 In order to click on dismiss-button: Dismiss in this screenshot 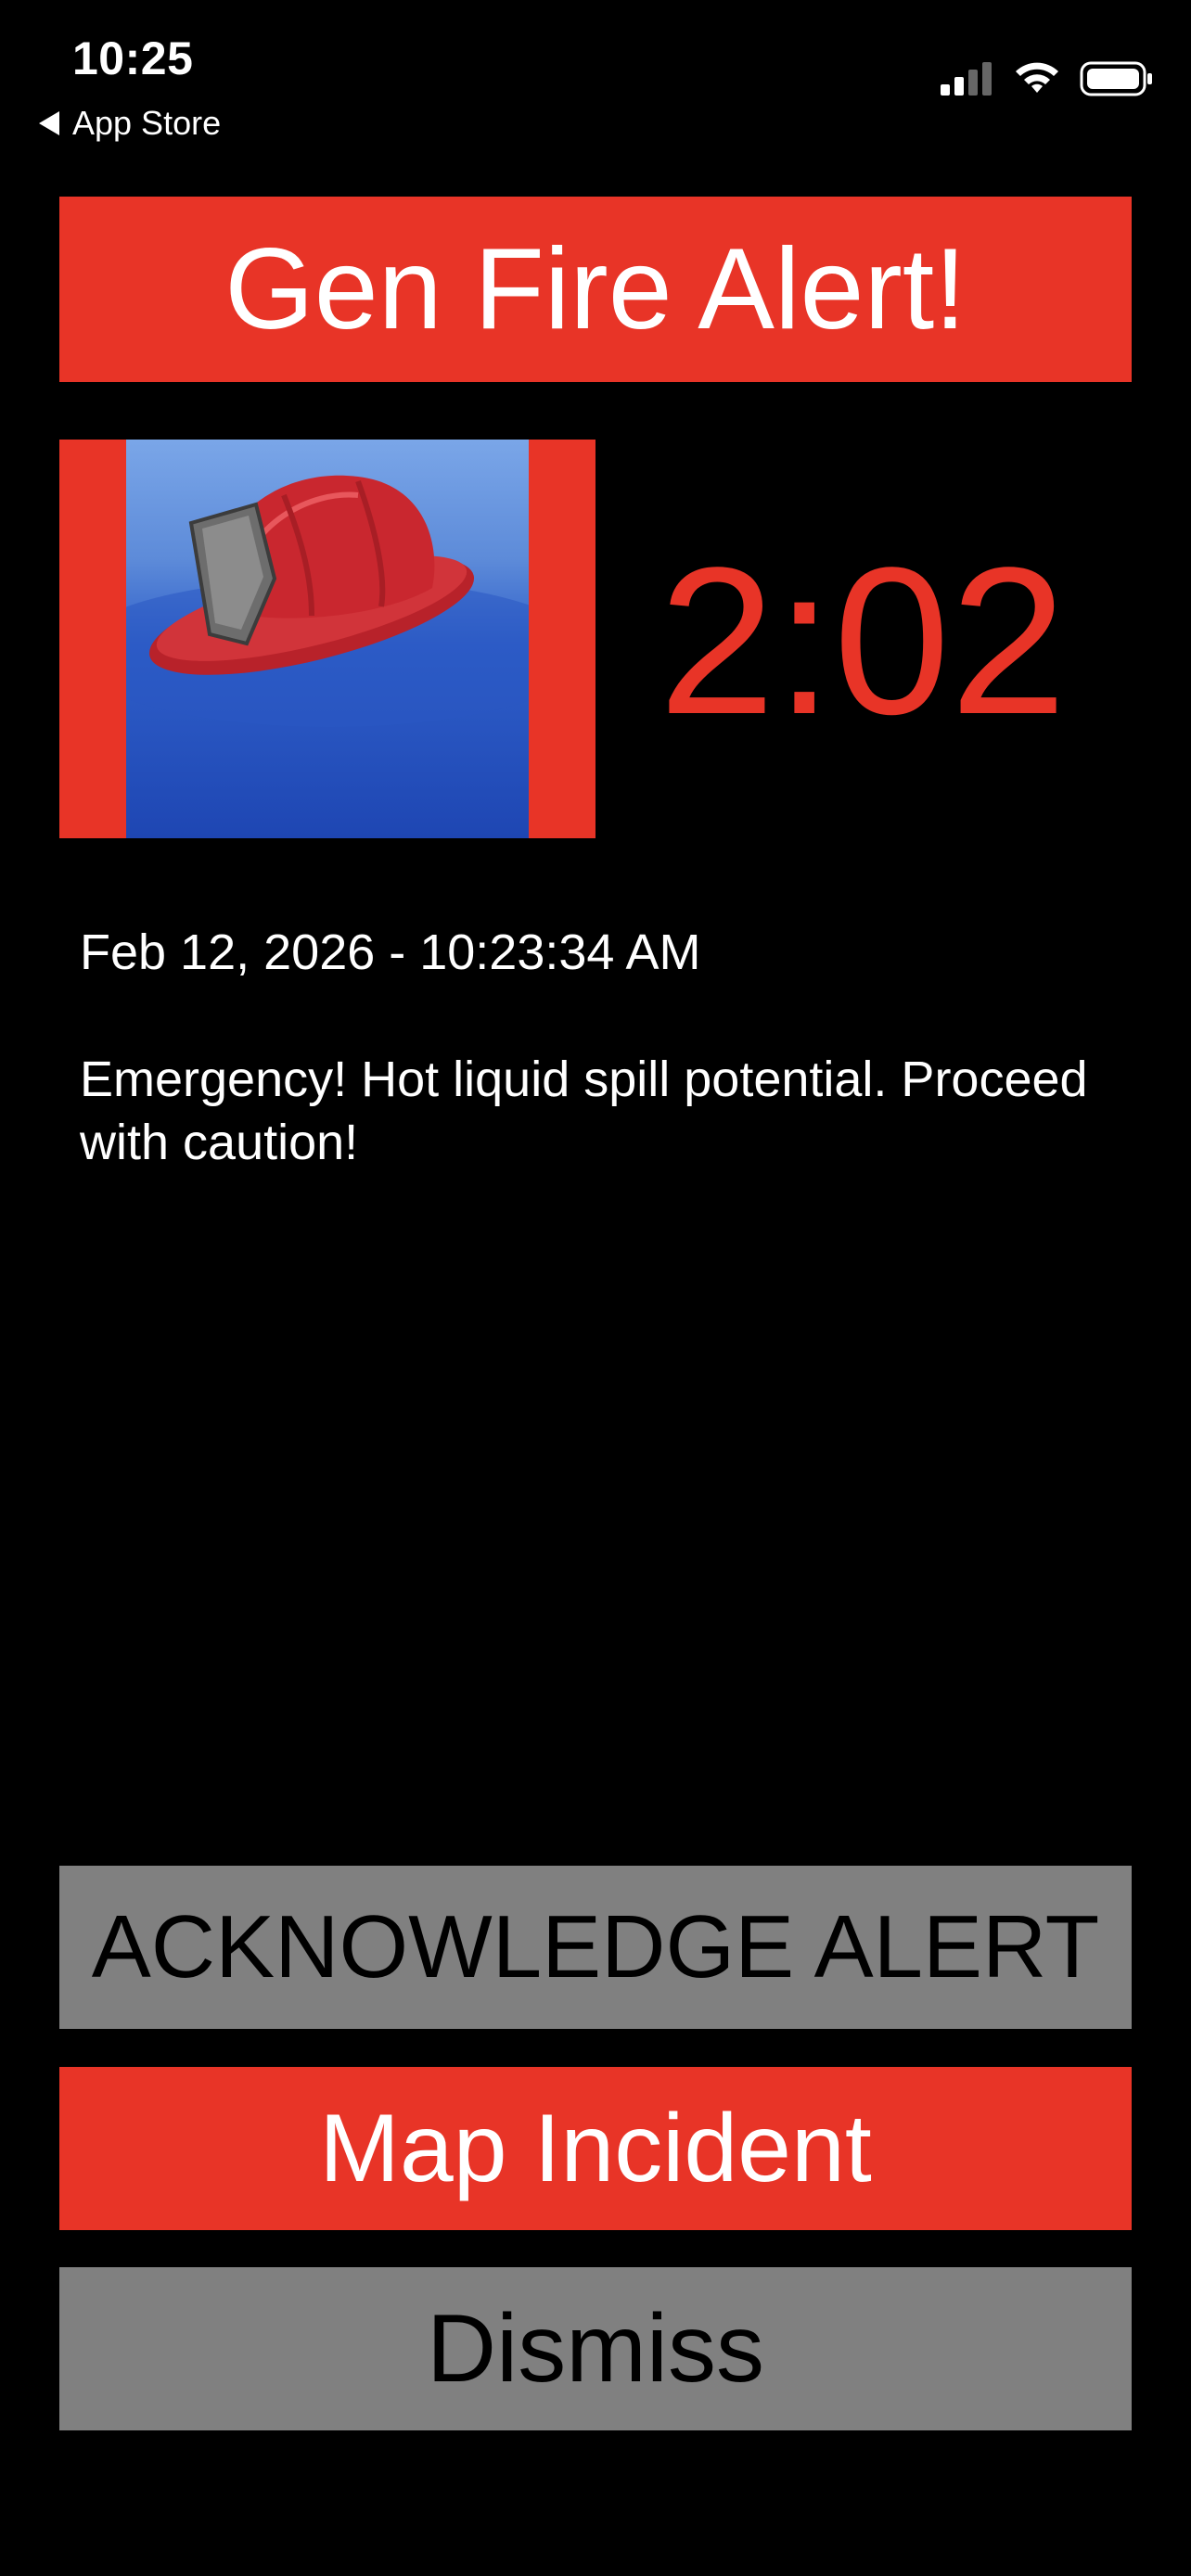, I will do `click(595, 2348)`.